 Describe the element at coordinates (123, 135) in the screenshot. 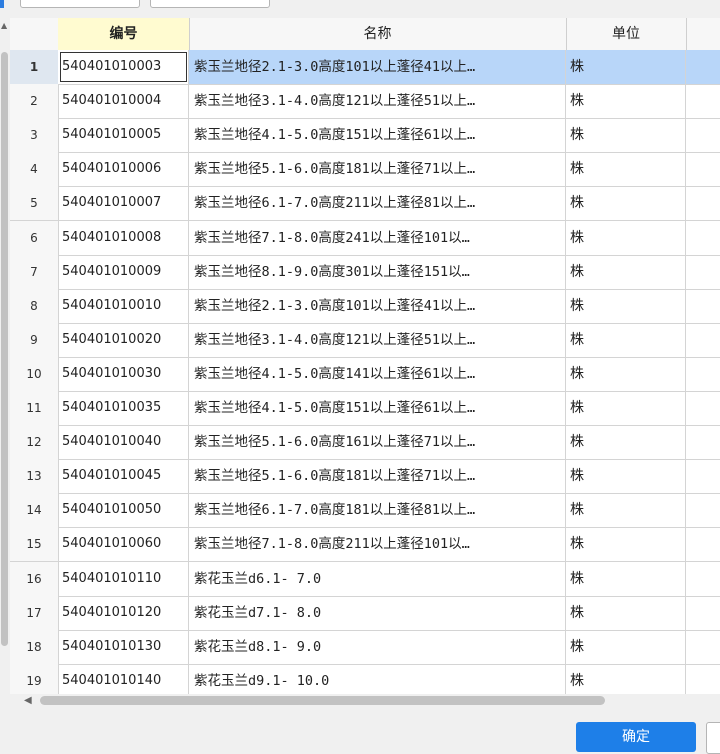

I see `cell-code: 540401010005` at that location.